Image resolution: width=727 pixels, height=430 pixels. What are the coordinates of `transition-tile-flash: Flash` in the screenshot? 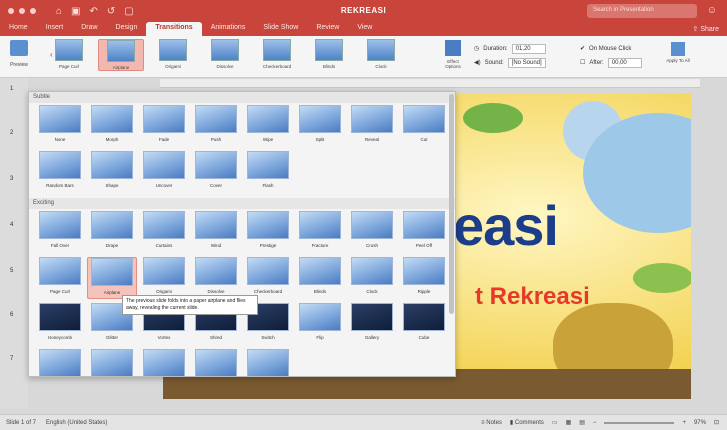 It's located at (268, 172).